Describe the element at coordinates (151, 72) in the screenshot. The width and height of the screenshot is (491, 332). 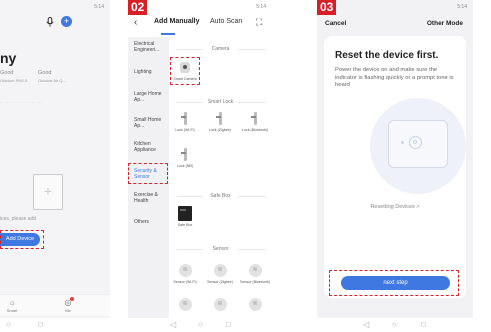
I see `category-item: Lighting` at that location.